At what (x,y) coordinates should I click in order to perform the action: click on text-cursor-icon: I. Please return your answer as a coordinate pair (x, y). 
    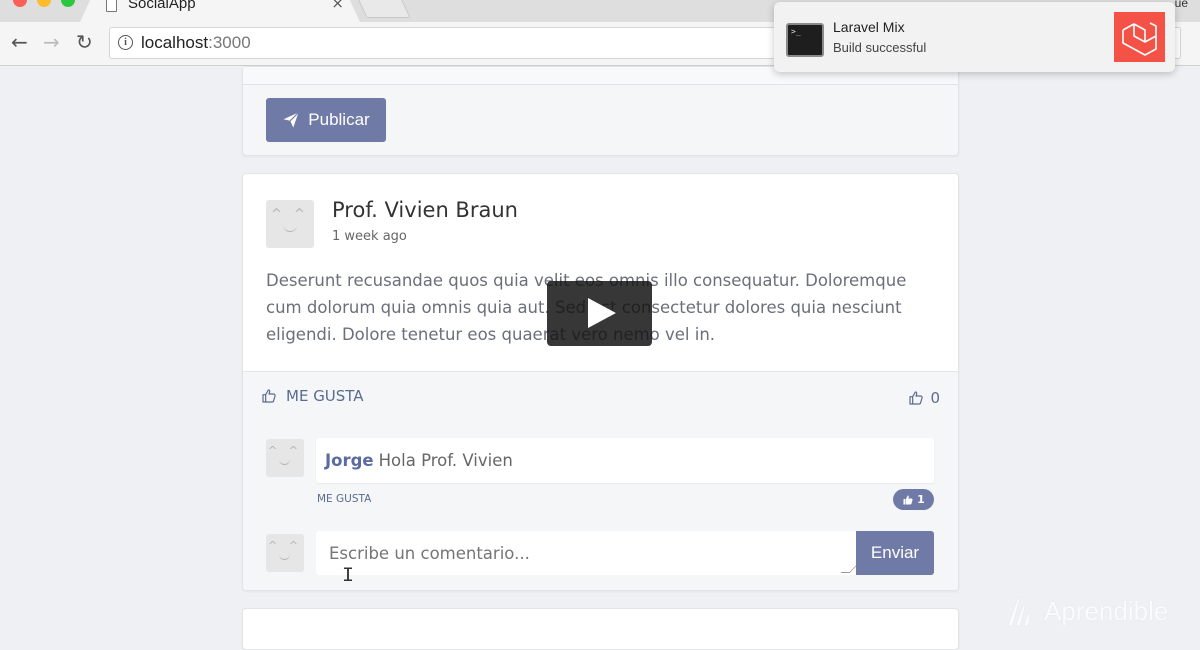
    Looking at the image, I should click on (348, 576).